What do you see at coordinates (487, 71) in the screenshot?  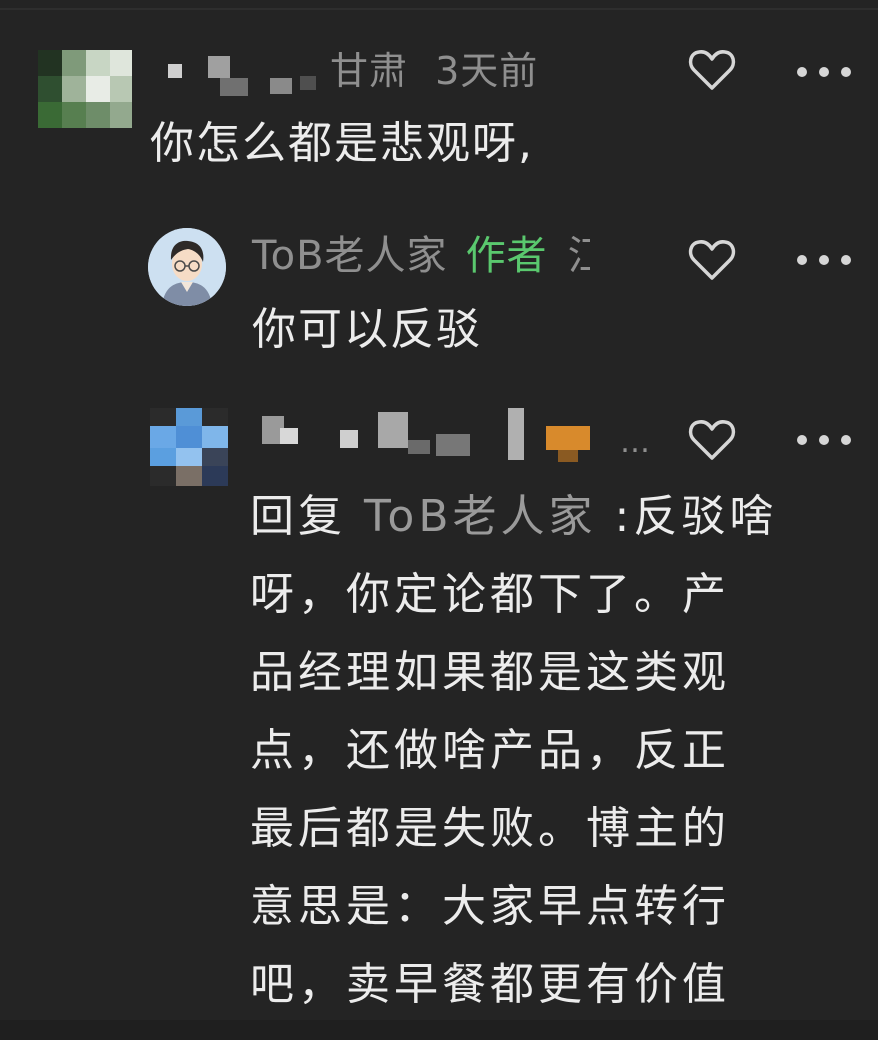 I see `timestamp: 3天前` at bounding box center [487, 71].